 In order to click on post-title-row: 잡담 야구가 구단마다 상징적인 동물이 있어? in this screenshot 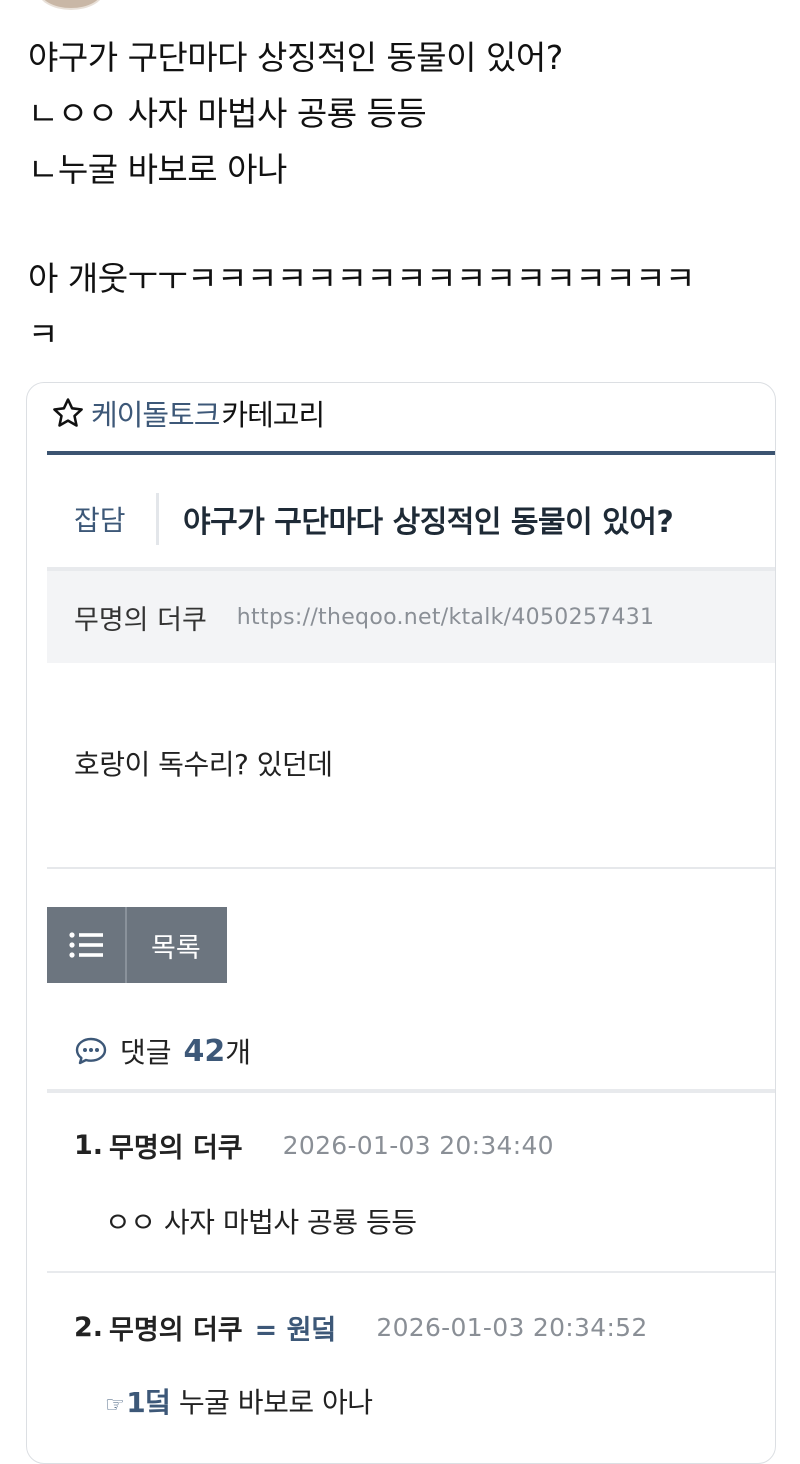, I will do `click(411, 519)`.